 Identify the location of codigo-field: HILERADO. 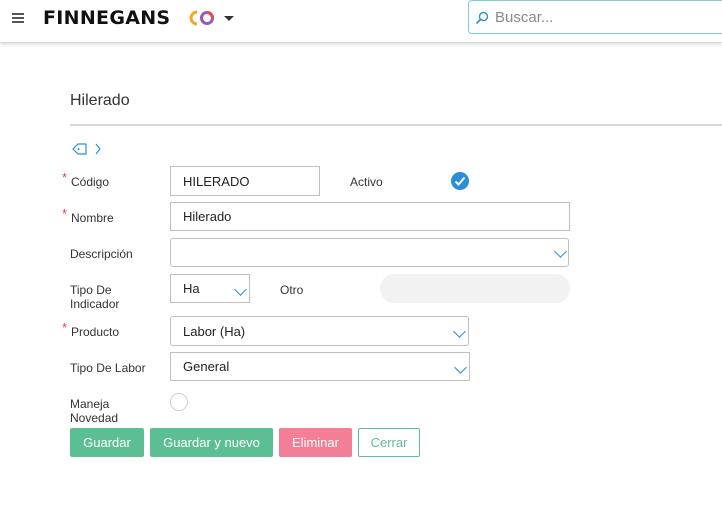
(245, 181).